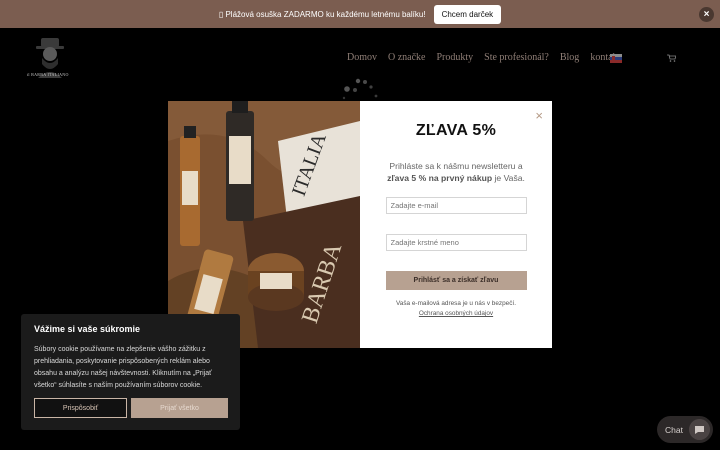  What do you see at coordinates (516, 57) in the screenshot?
I see `nav-professional: Ste profesionál?` at bounding box center [516, 57].